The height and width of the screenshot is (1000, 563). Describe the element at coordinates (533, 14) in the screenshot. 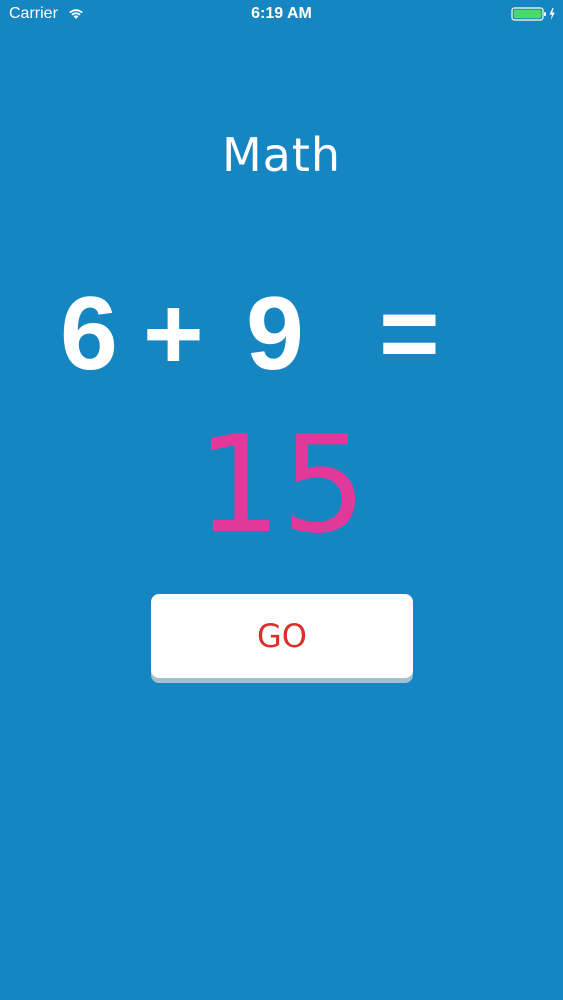

I see `battery-icon` at that location.